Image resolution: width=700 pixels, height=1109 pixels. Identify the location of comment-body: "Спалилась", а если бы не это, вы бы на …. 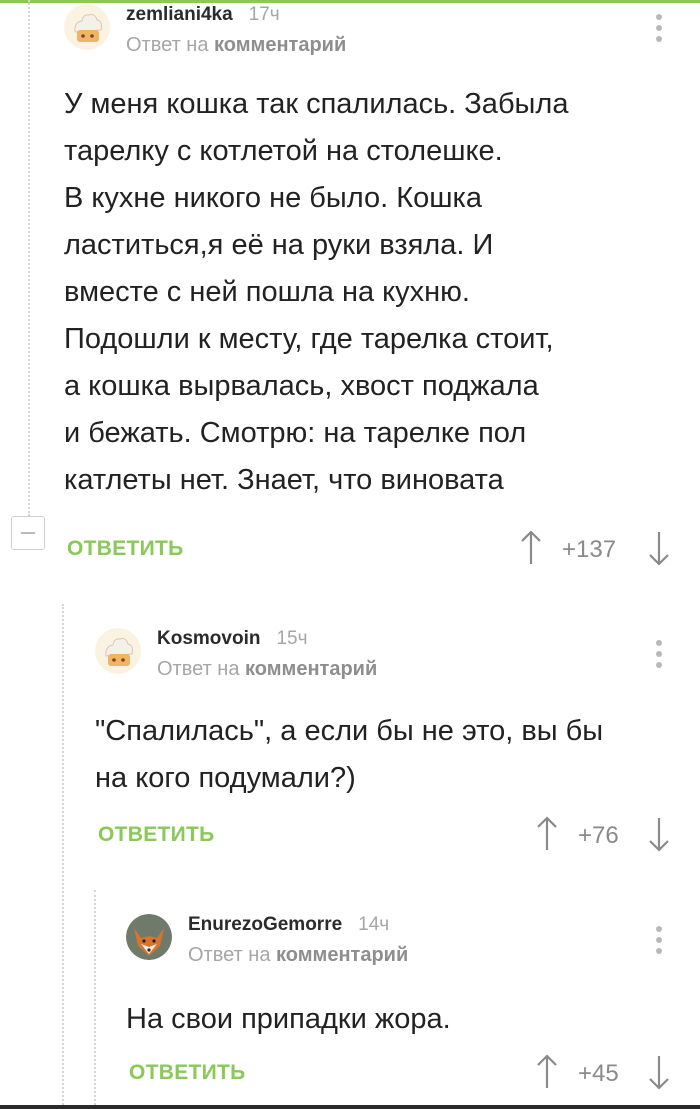
(349, 755).